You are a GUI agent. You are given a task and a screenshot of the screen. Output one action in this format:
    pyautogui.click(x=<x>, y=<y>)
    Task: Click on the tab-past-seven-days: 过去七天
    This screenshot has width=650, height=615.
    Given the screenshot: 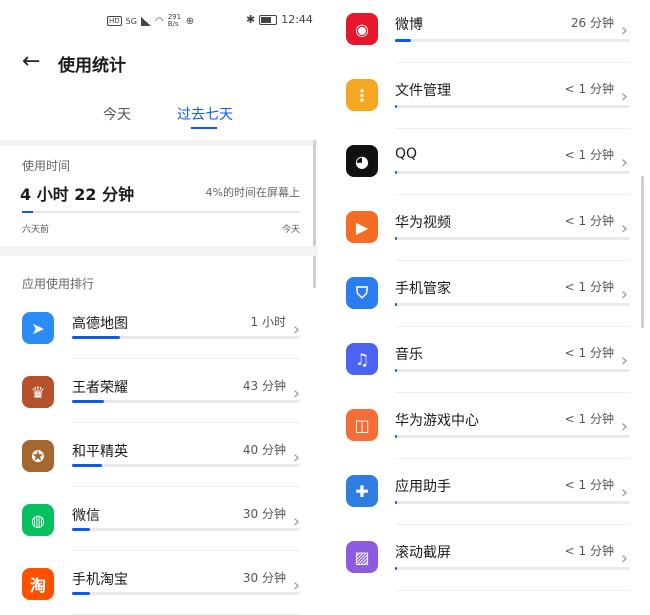 What is the action you would take?
    pyautogui.click(x=205, y=114)
    